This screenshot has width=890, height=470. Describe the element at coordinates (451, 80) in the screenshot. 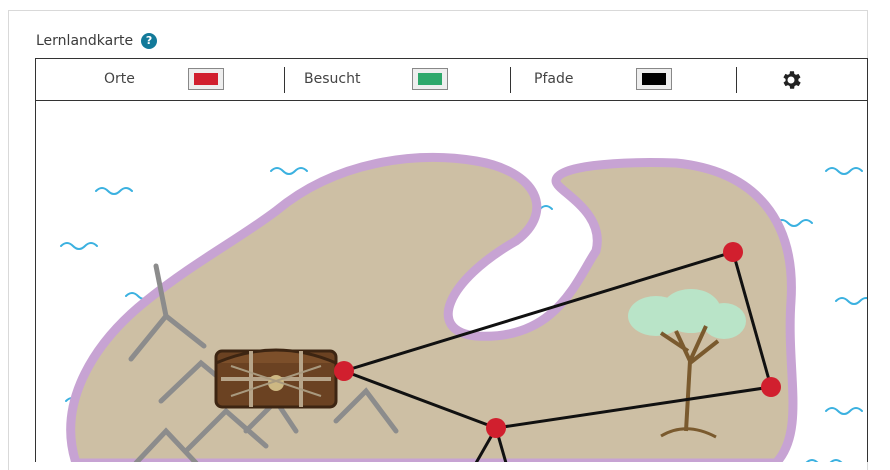

I see `map-toolbar: Orte Besucht Pfade` at that location.